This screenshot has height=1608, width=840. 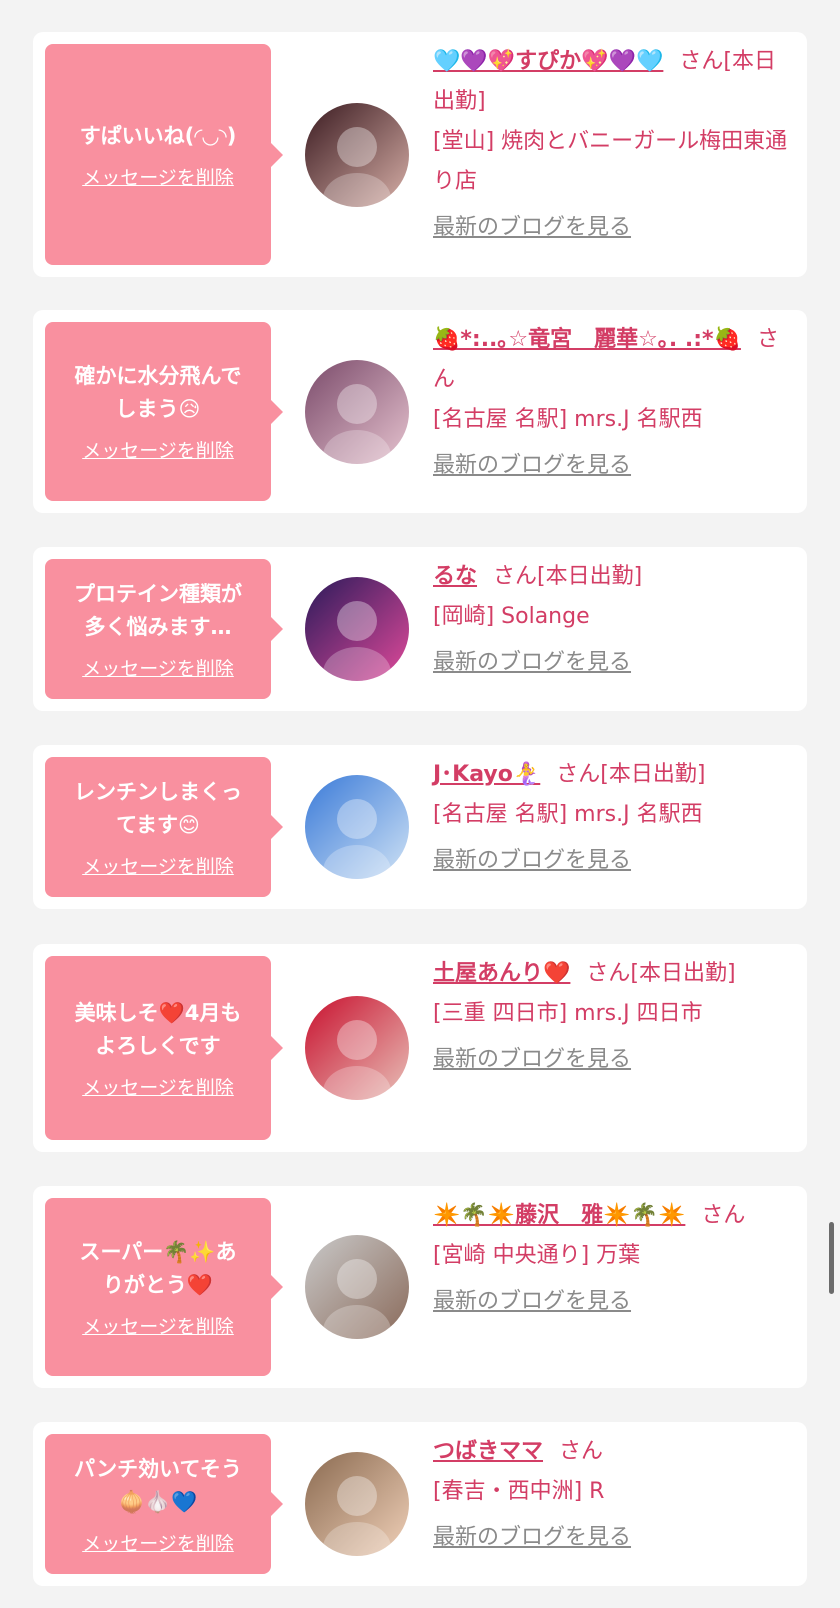 What do you see at coordinates (548, 61) in the screenshot?
I see `profile-name-link: 🩵💜💖すぴか💖💜🩵` at bounding box center [548, 61].